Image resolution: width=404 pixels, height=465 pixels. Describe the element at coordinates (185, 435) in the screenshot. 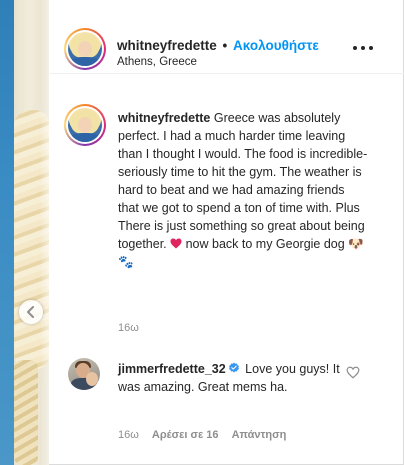

I see `comment-likes: Αρέσει σε 16` at that location.